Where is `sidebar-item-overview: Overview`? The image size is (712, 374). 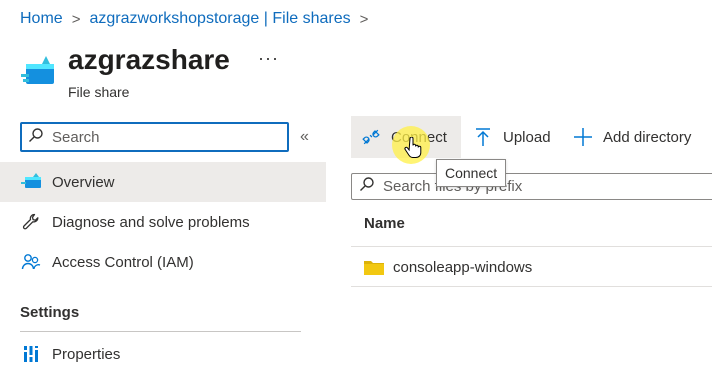 sidebar-item-overview: Overview is located at coordinates (163, 182).